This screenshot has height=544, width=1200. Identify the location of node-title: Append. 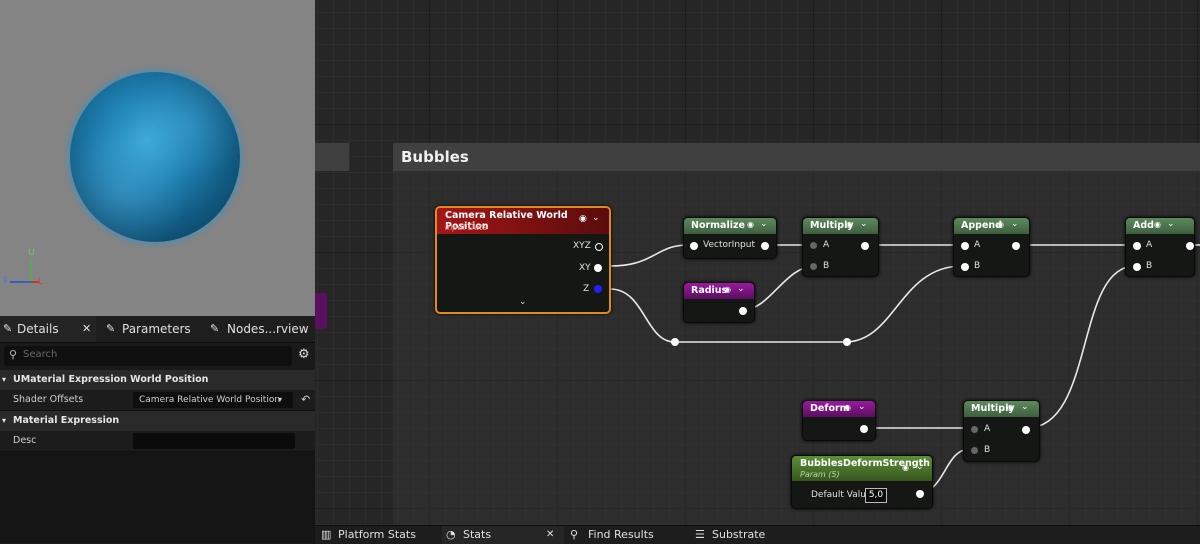
(981, 225).